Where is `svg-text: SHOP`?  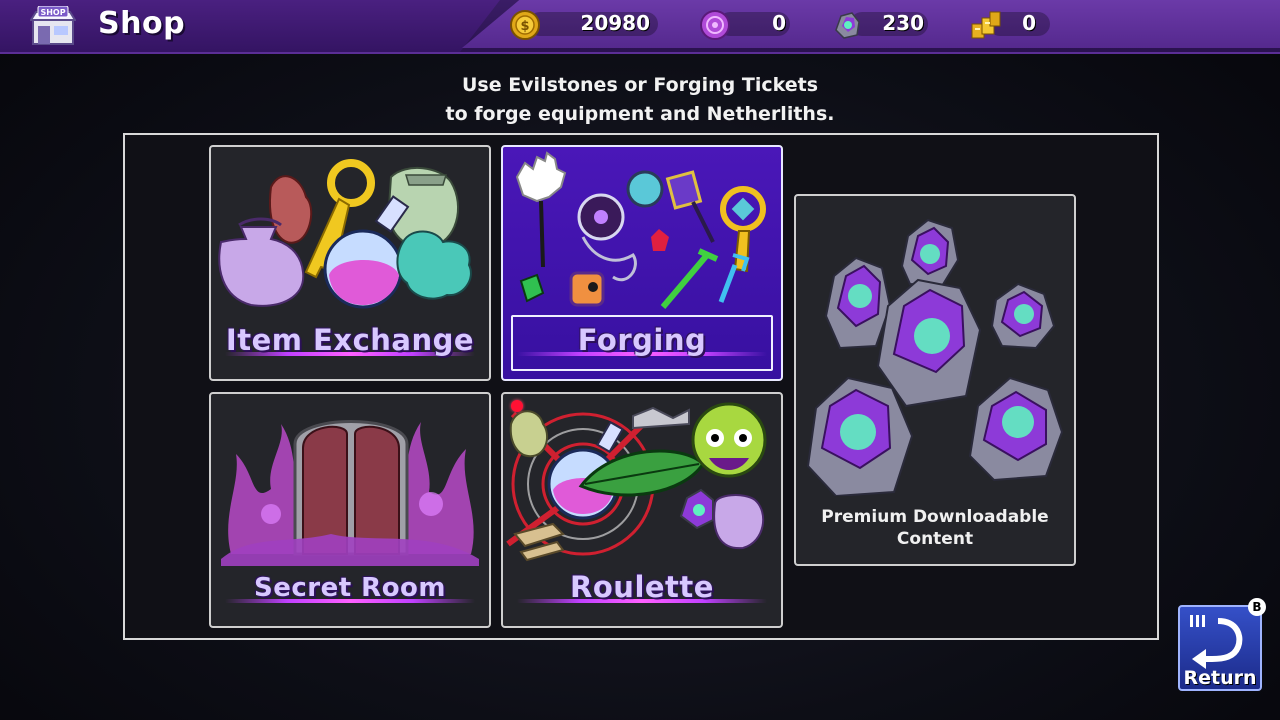 svg-text: SHOP is located at coordinates (52, 12).